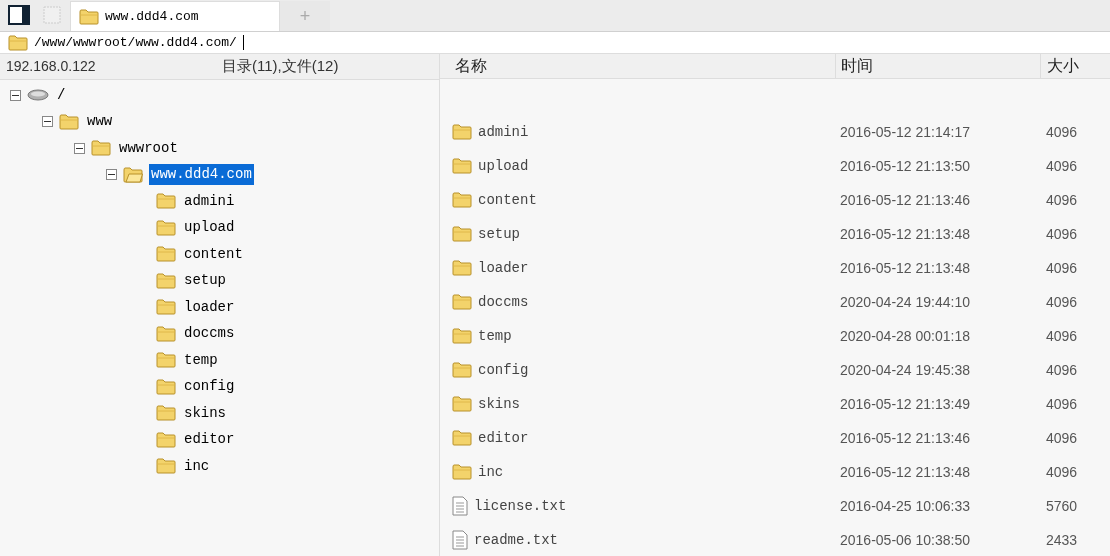 The image size is (1110, 556). I want to click on file-name: content, so click(507, 200).